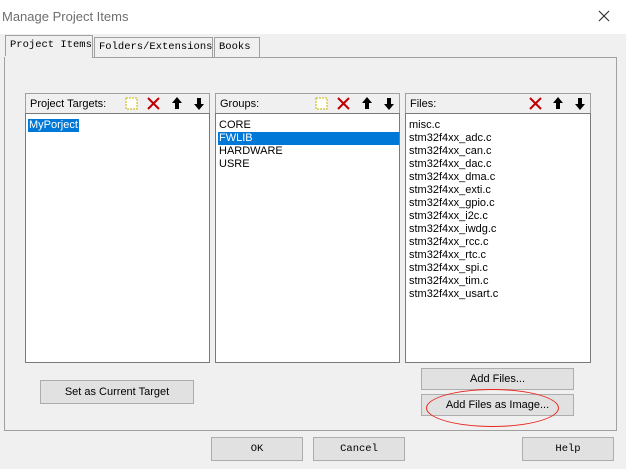 The image size is (626, 469). Describe the element at coordinates (450, 164) in the screenshot. I see `list-item: stm32f4xx_dac.c` at that location.